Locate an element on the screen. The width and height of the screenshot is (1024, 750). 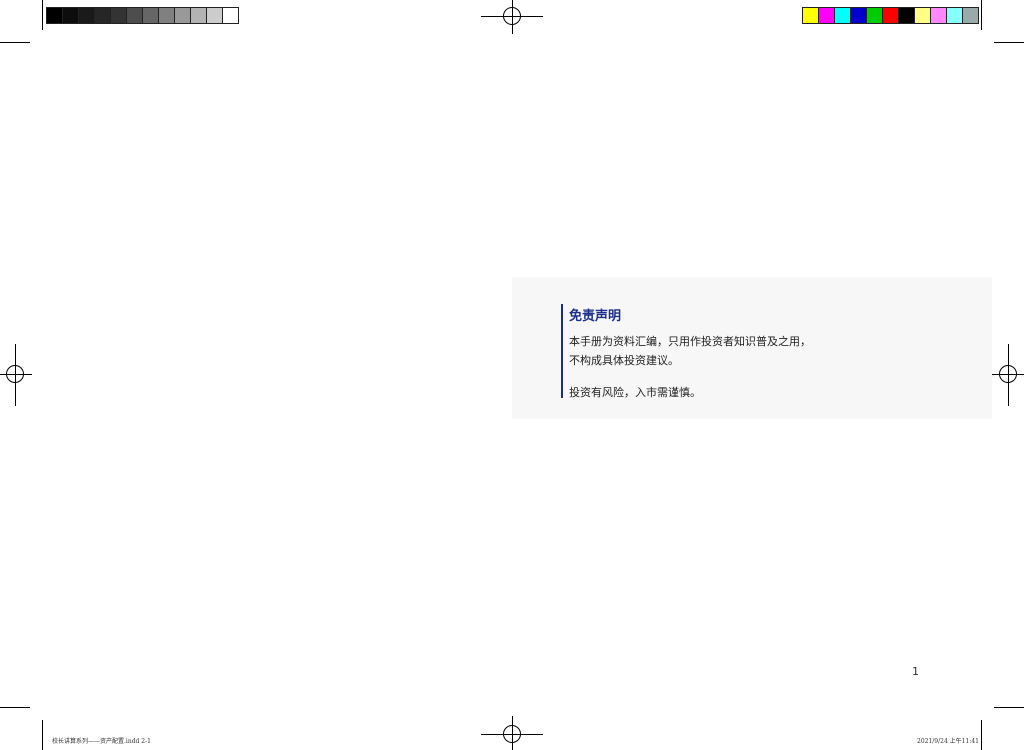
page-number: 1 is located at coordinates (915, 671).